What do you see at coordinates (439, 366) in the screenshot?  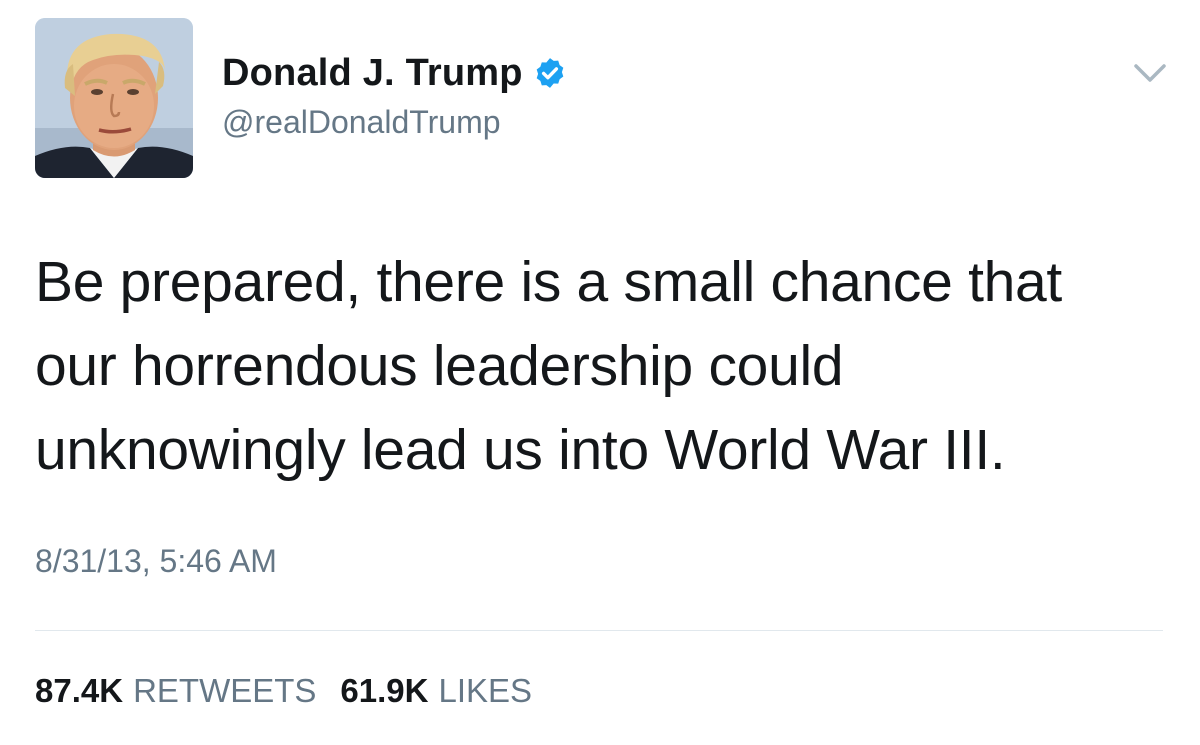 I see `tweet-text-line: our horrendous leadership could` at bounding box center [439, 366].